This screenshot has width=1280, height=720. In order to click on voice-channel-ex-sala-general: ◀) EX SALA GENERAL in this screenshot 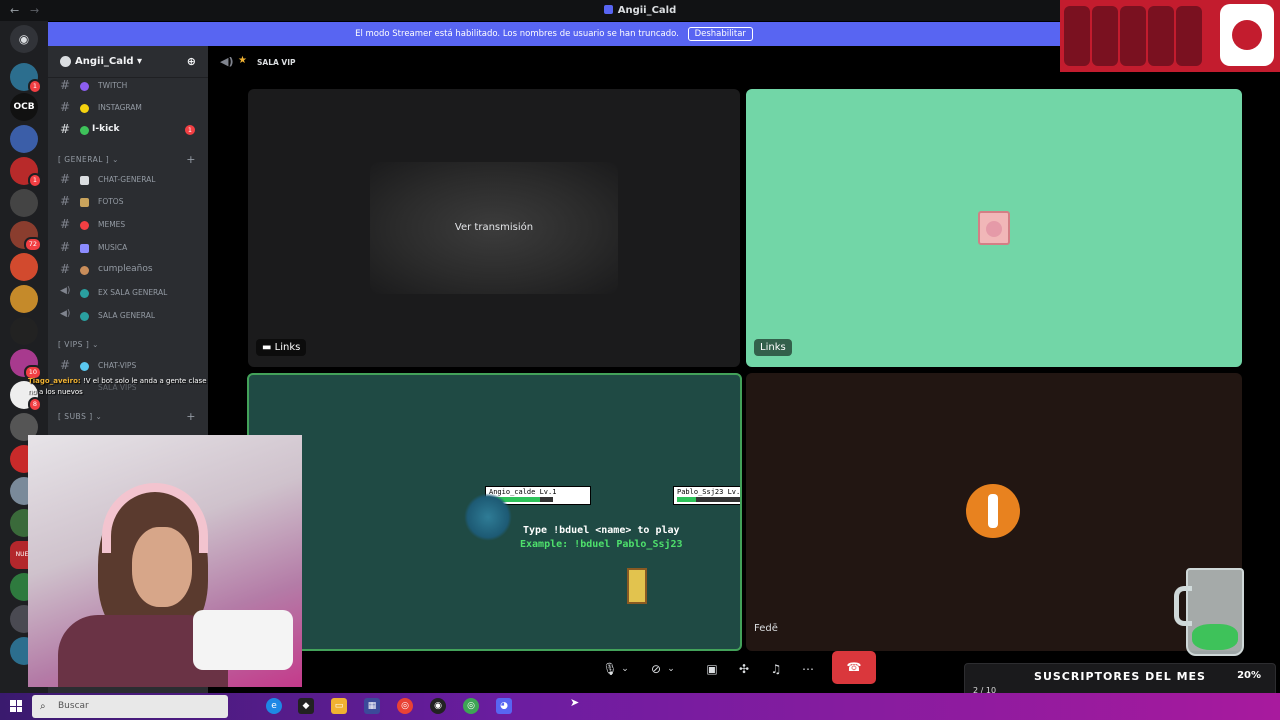, I will do `click(128, 293)`.